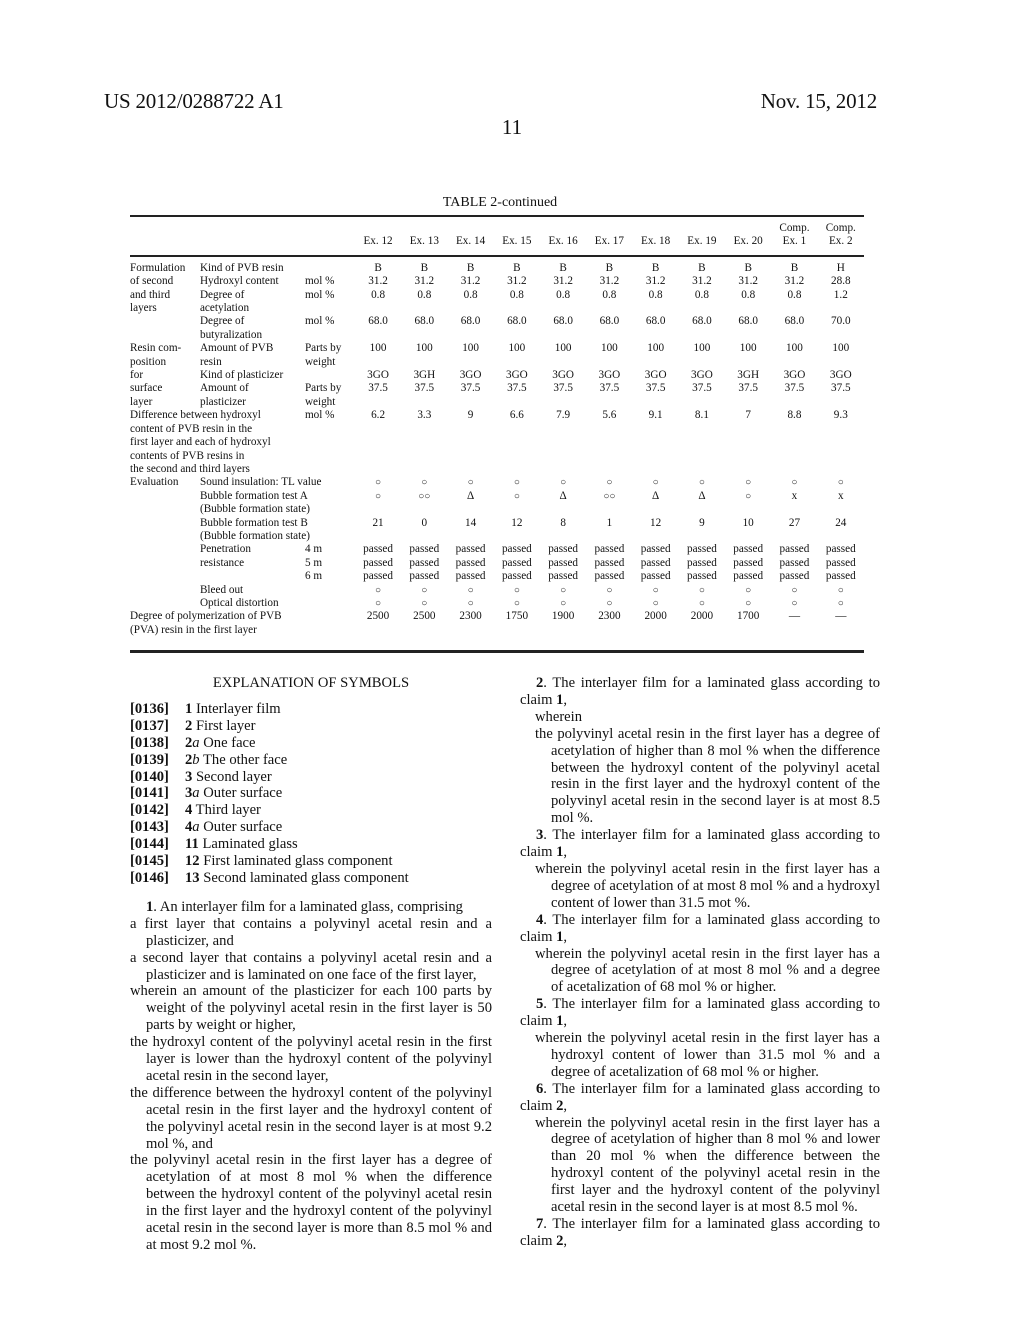  I want to click on table-cell: 1, so click(609, 522).